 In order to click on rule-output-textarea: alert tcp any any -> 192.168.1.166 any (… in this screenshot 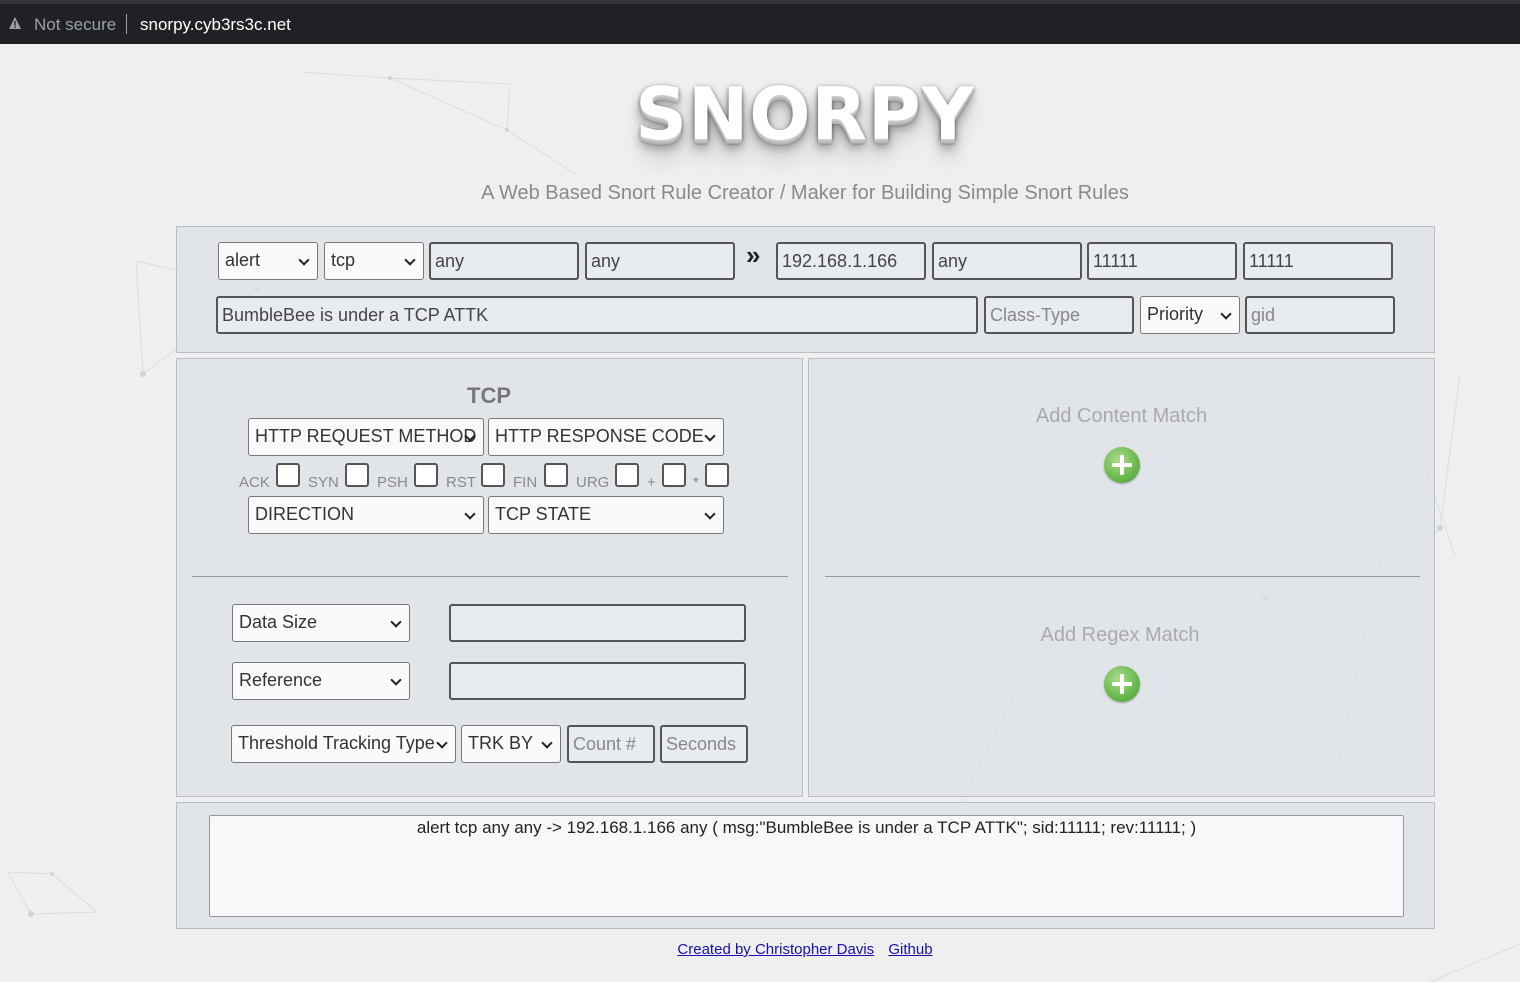, I will do `click(806, 866)`.